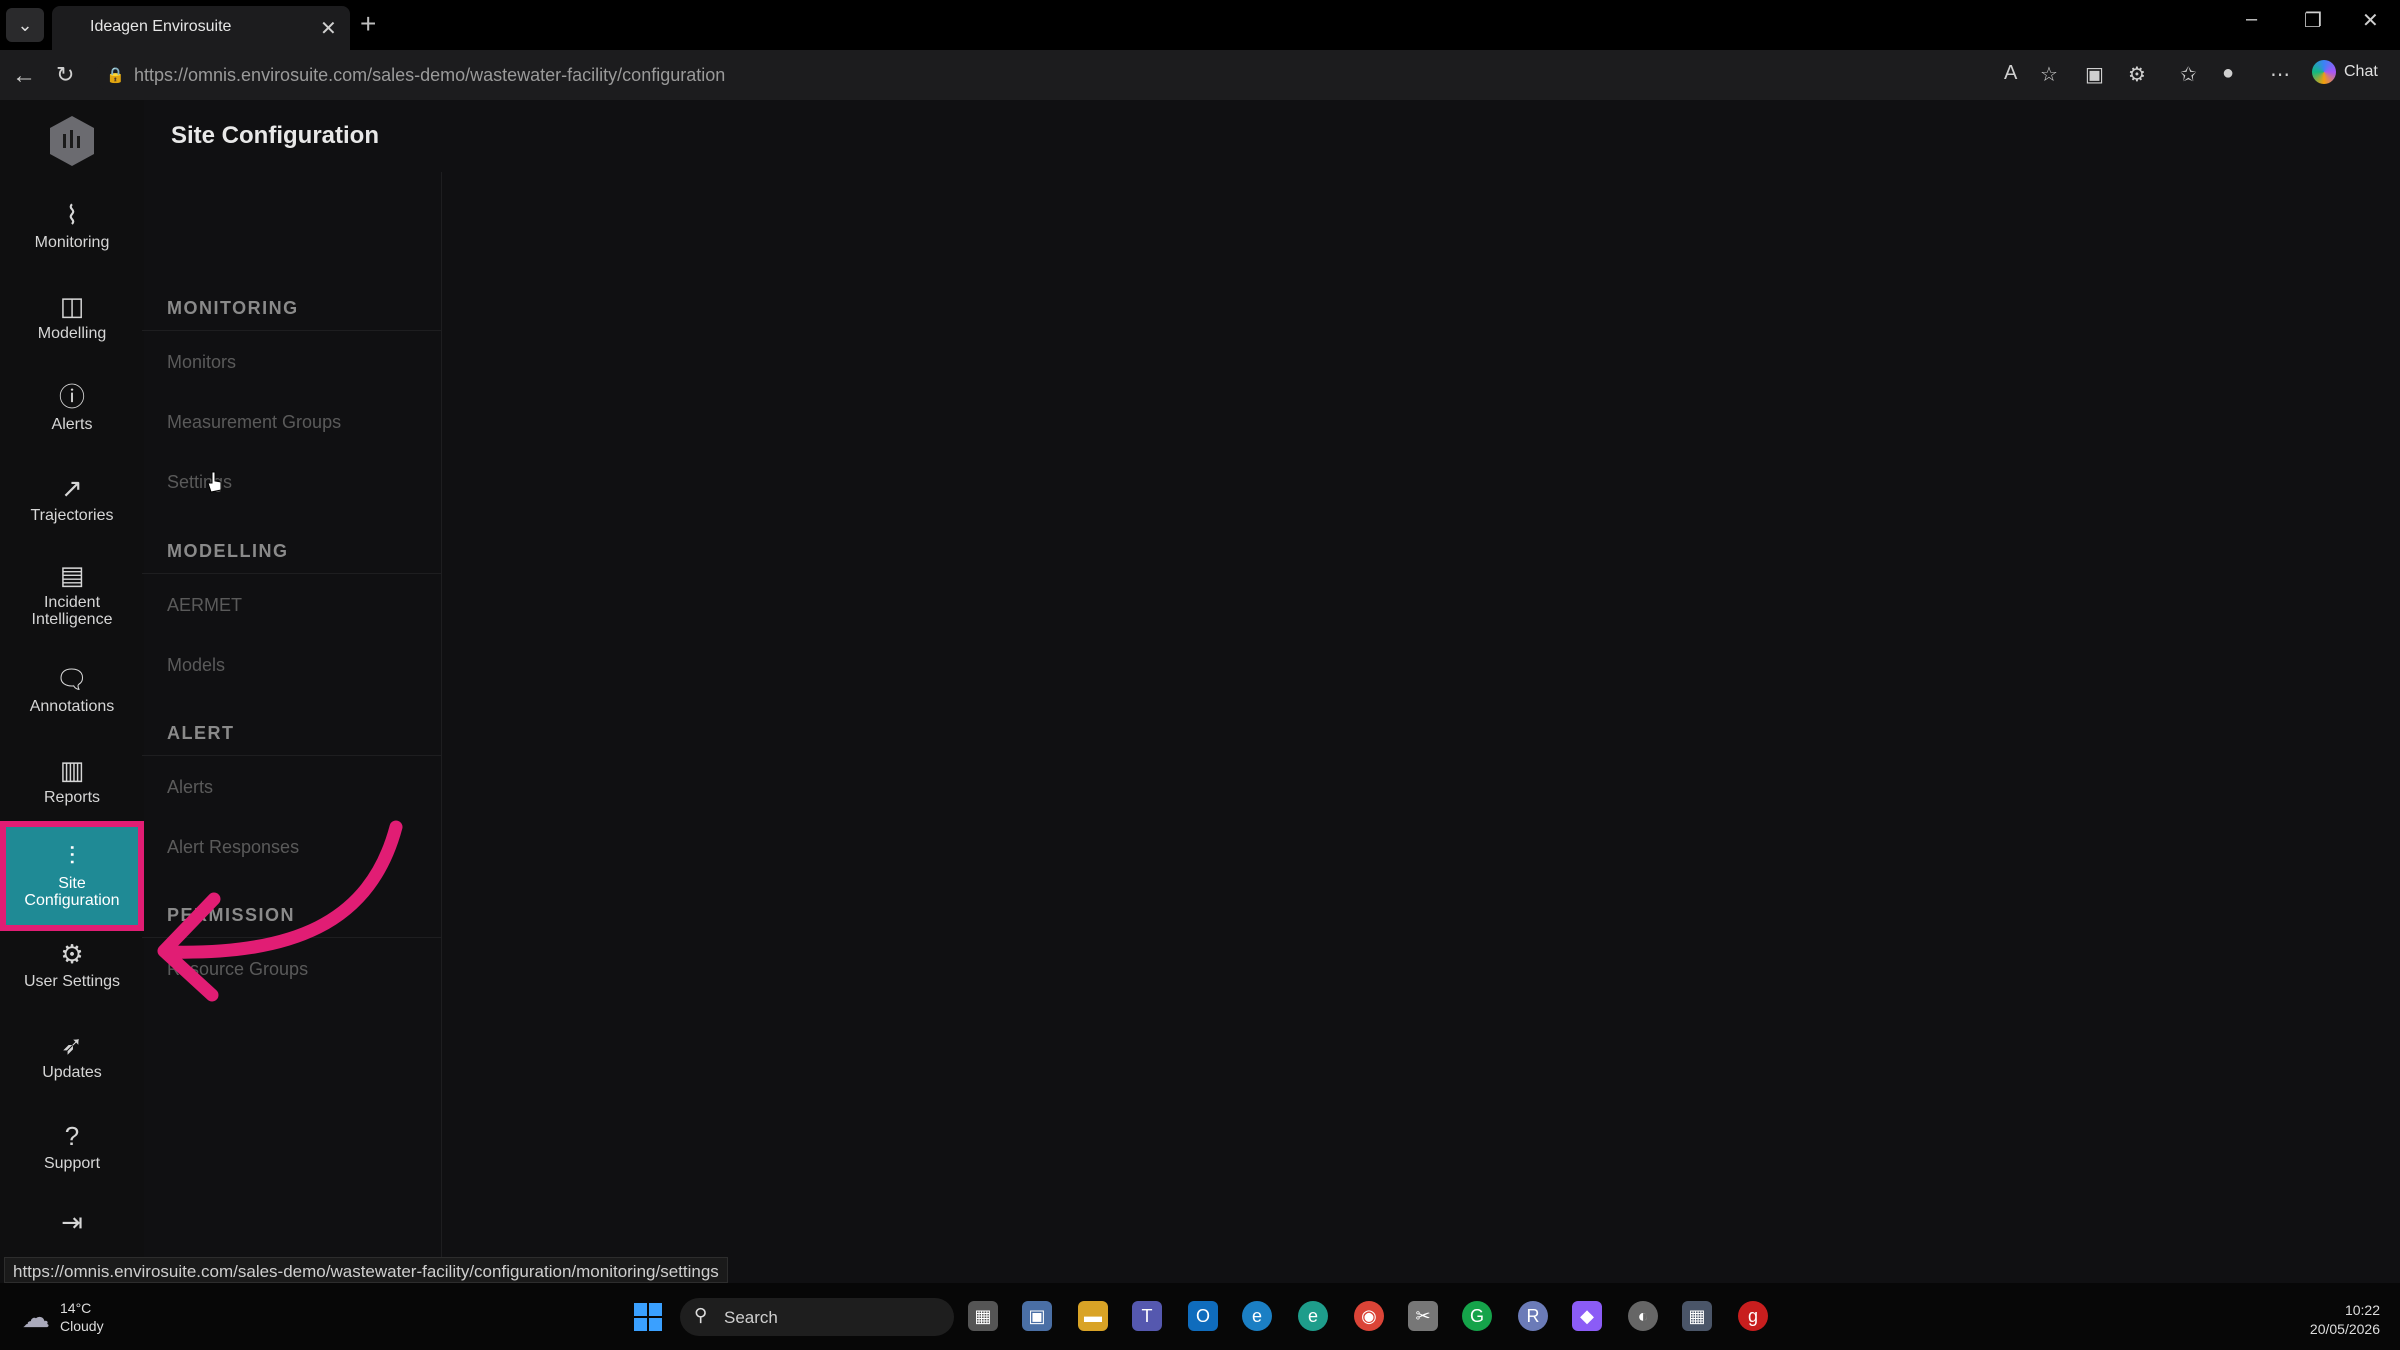 This screenshot has height=1350, width=2400. What do you see at coordinates (1697, 1316) in the screenshot?
I see `calculator-icon: ▦` at bounding box center [1697, 1316].